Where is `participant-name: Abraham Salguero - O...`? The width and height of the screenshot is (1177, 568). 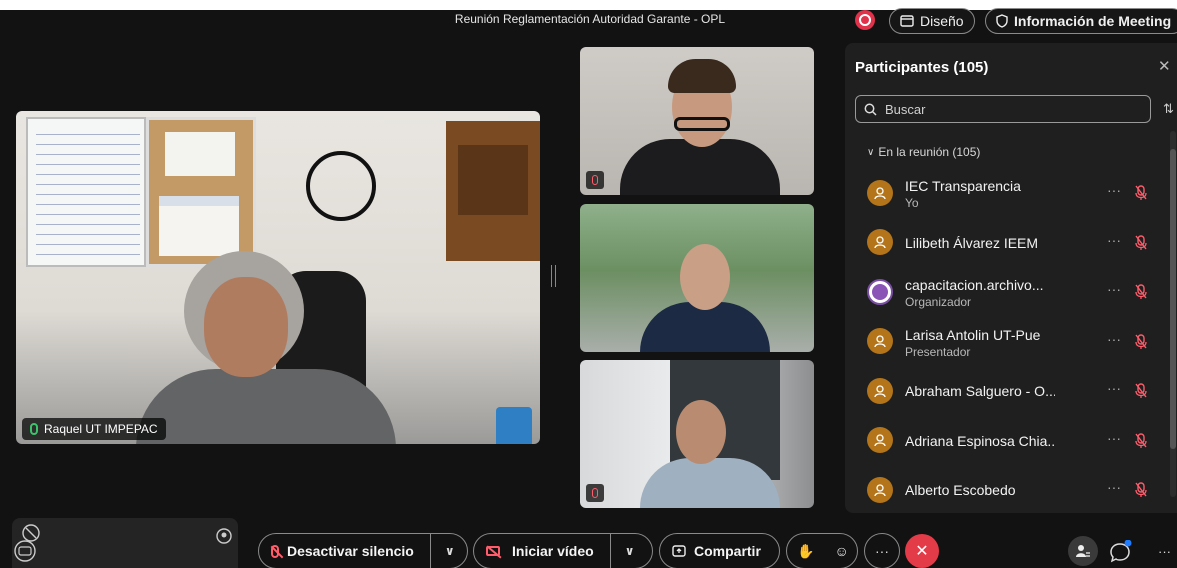 participant-name: Abraham Salguero - O... is located at coordinates (980, 391).